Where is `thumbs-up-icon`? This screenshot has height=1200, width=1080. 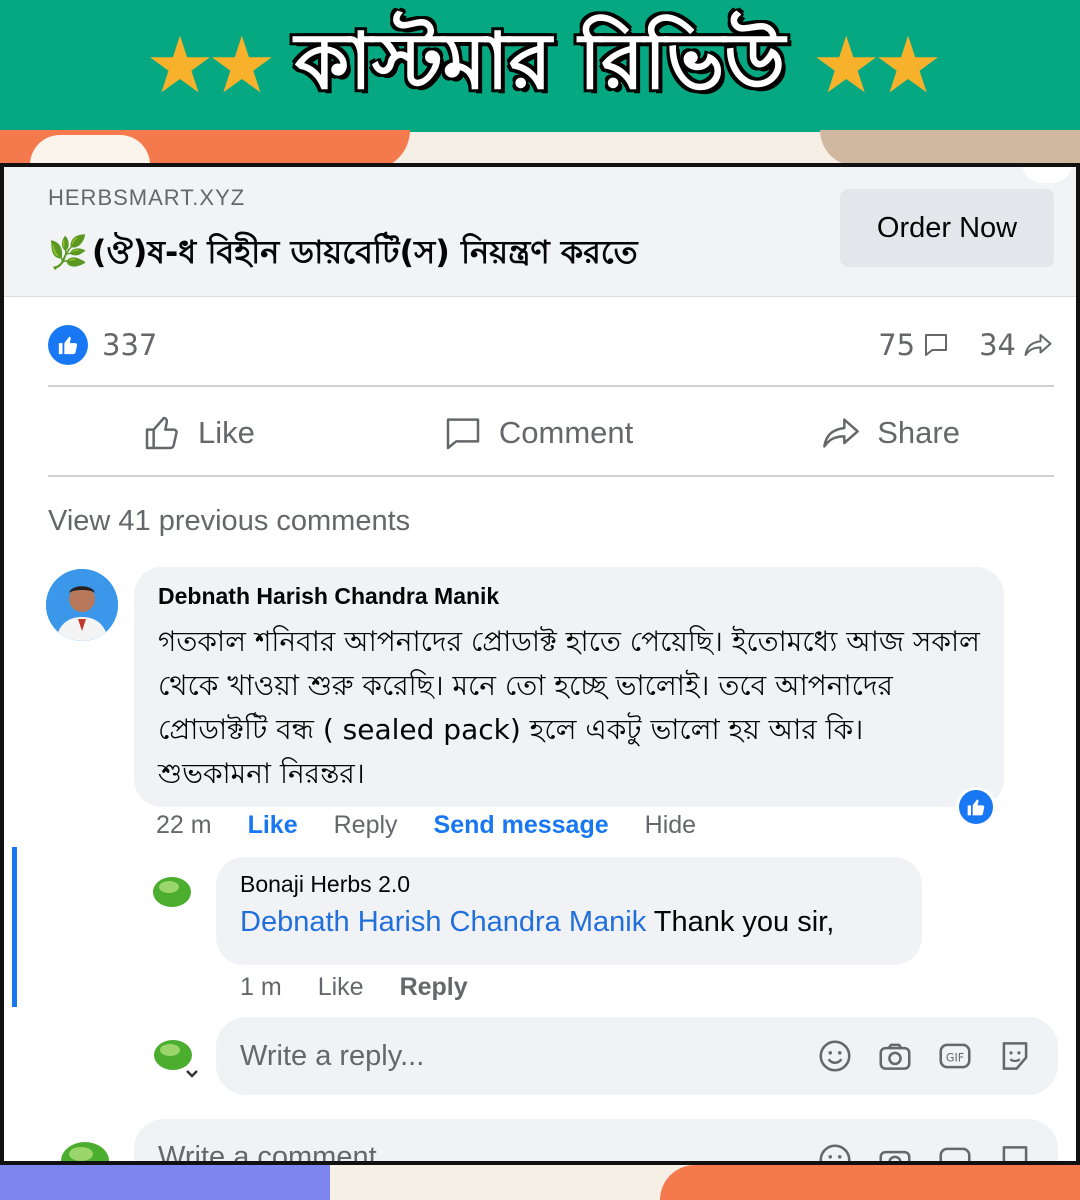 thumbs-up-icon is located at coordinates (161, 433).